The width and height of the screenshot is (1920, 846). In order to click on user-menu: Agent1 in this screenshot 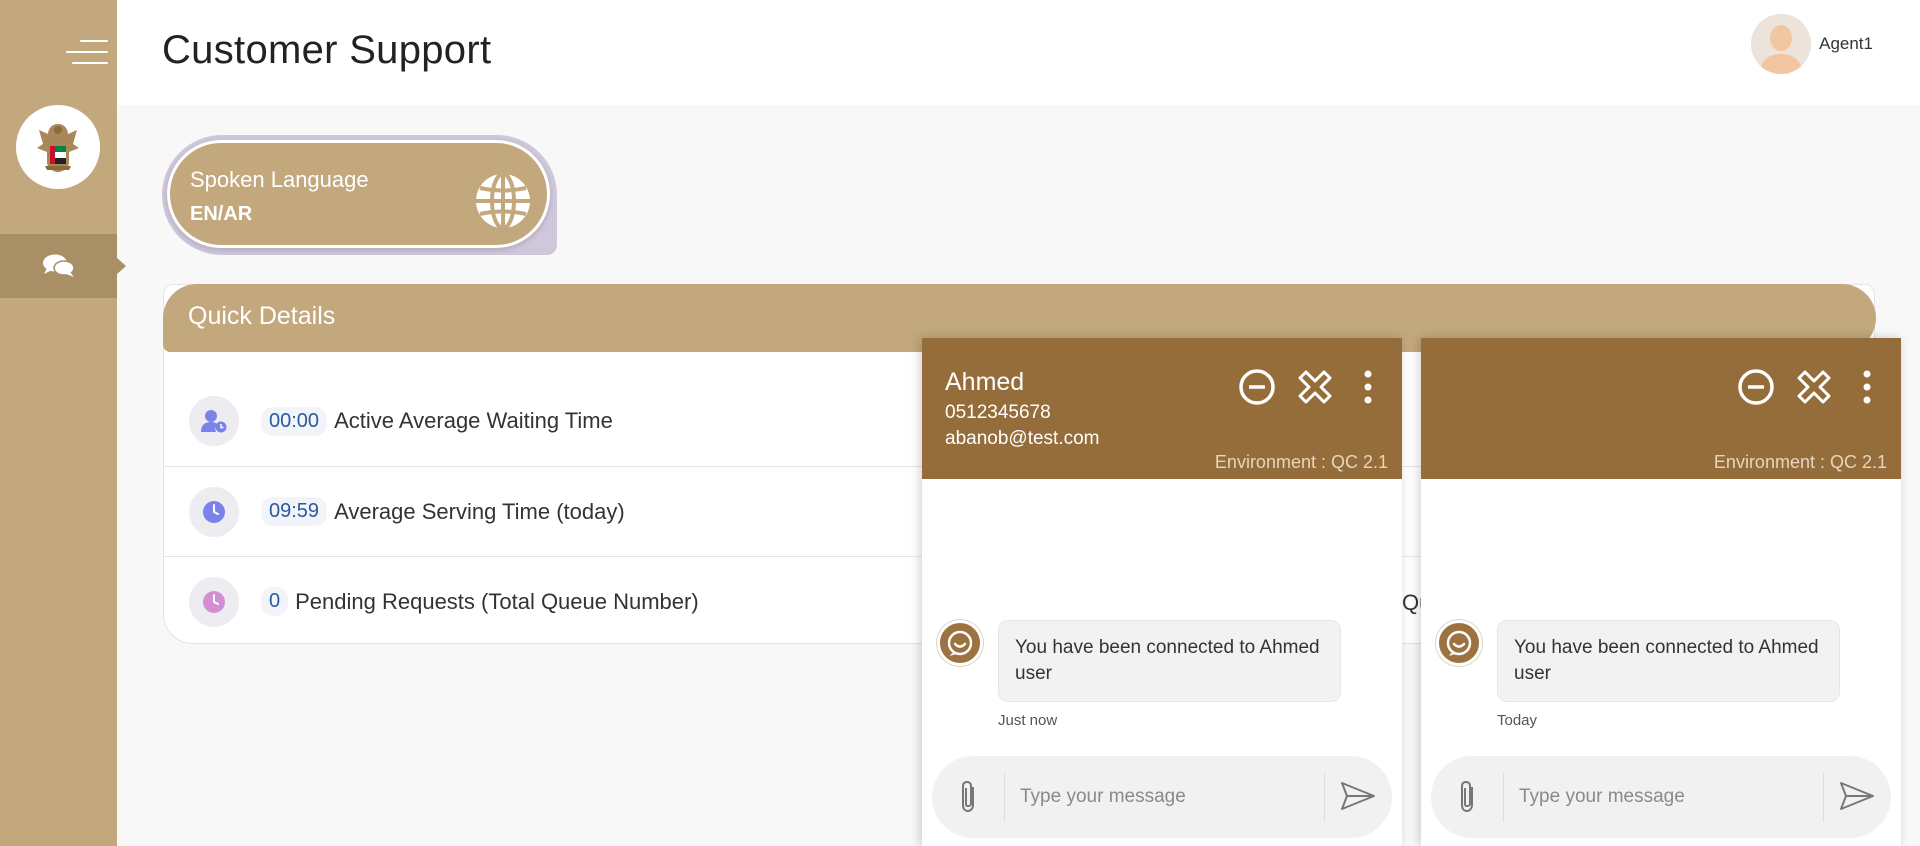, I will do `click(1812, 44)`.